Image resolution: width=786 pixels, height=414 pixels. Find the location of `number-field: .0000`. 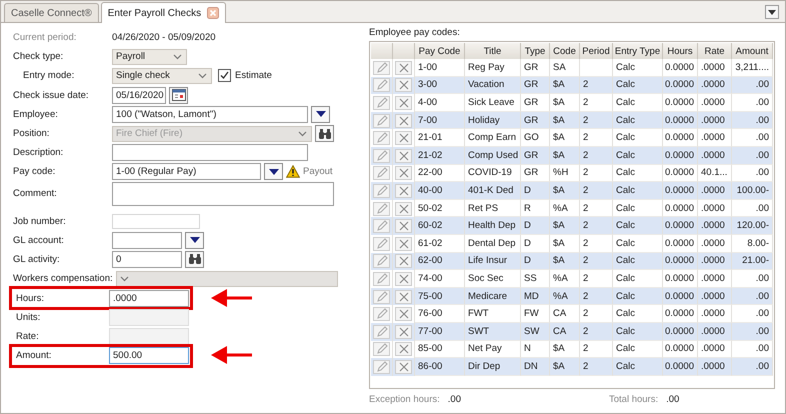

number-field: .0000 is located at coordinates (149, 298).